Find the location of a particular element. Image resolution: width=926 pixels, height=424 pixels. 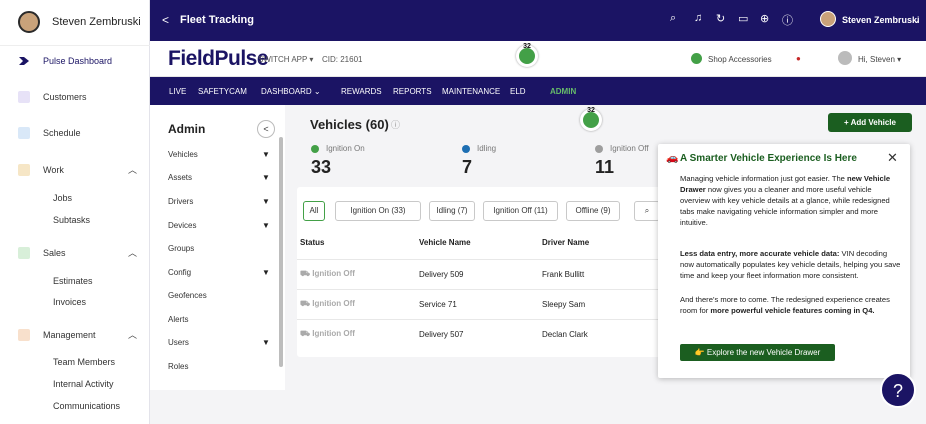

vehicles-heading: Vehicles (60) is located at coordinates (349, 124).